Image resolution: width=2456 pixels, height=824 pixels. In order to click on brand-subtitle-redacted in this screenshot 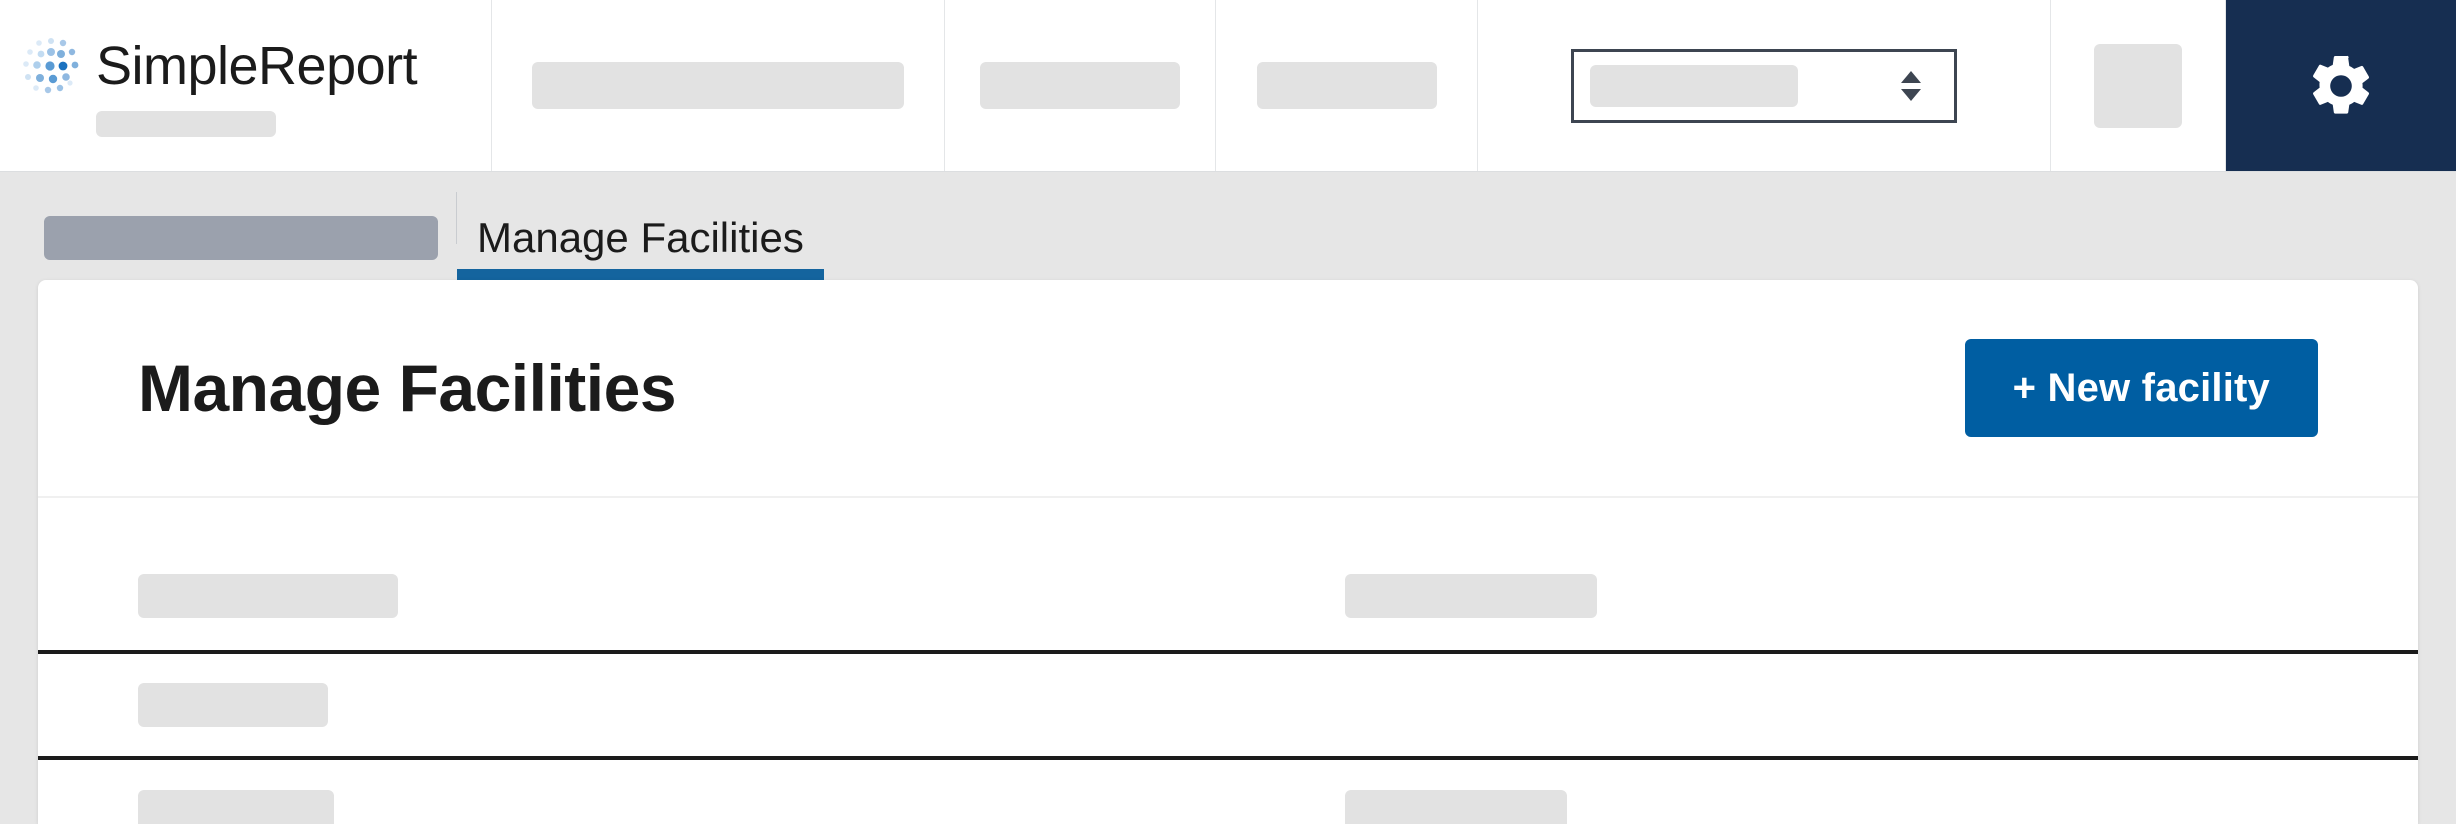, I will do `click(186, 123)`.